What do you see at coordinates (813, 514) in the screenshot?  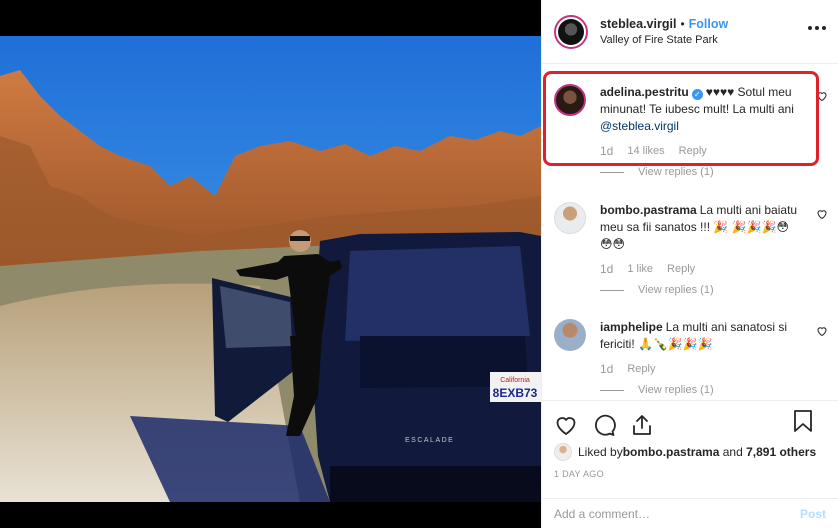 I see `post-comment-button: Post` at bounding box center [813, 514].